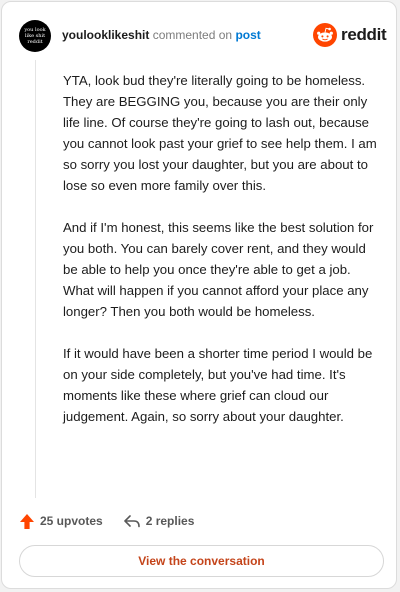  What do you see at coordinates (170, 521) in the screenshot?
I see `replies-count: 2 replies` at bounding box center [170, 521].